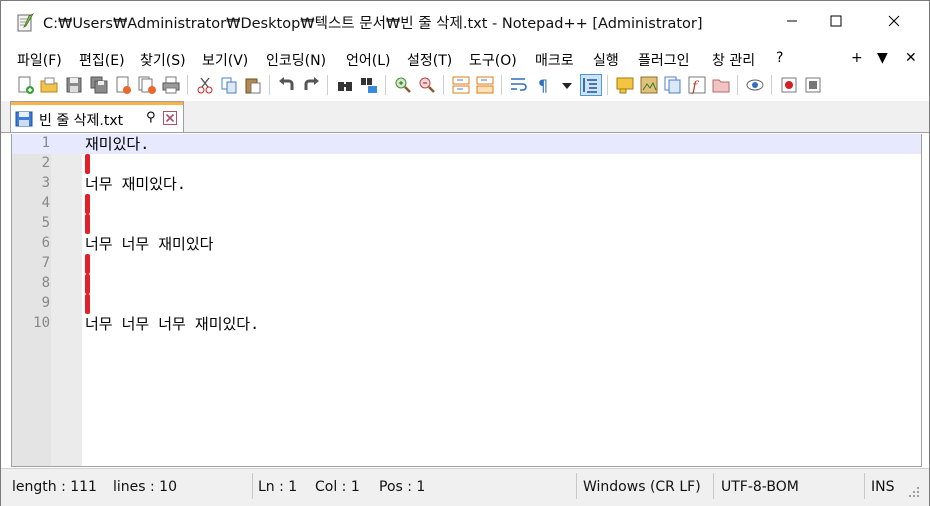  I want to click on paste-icon, so click(253, 85).